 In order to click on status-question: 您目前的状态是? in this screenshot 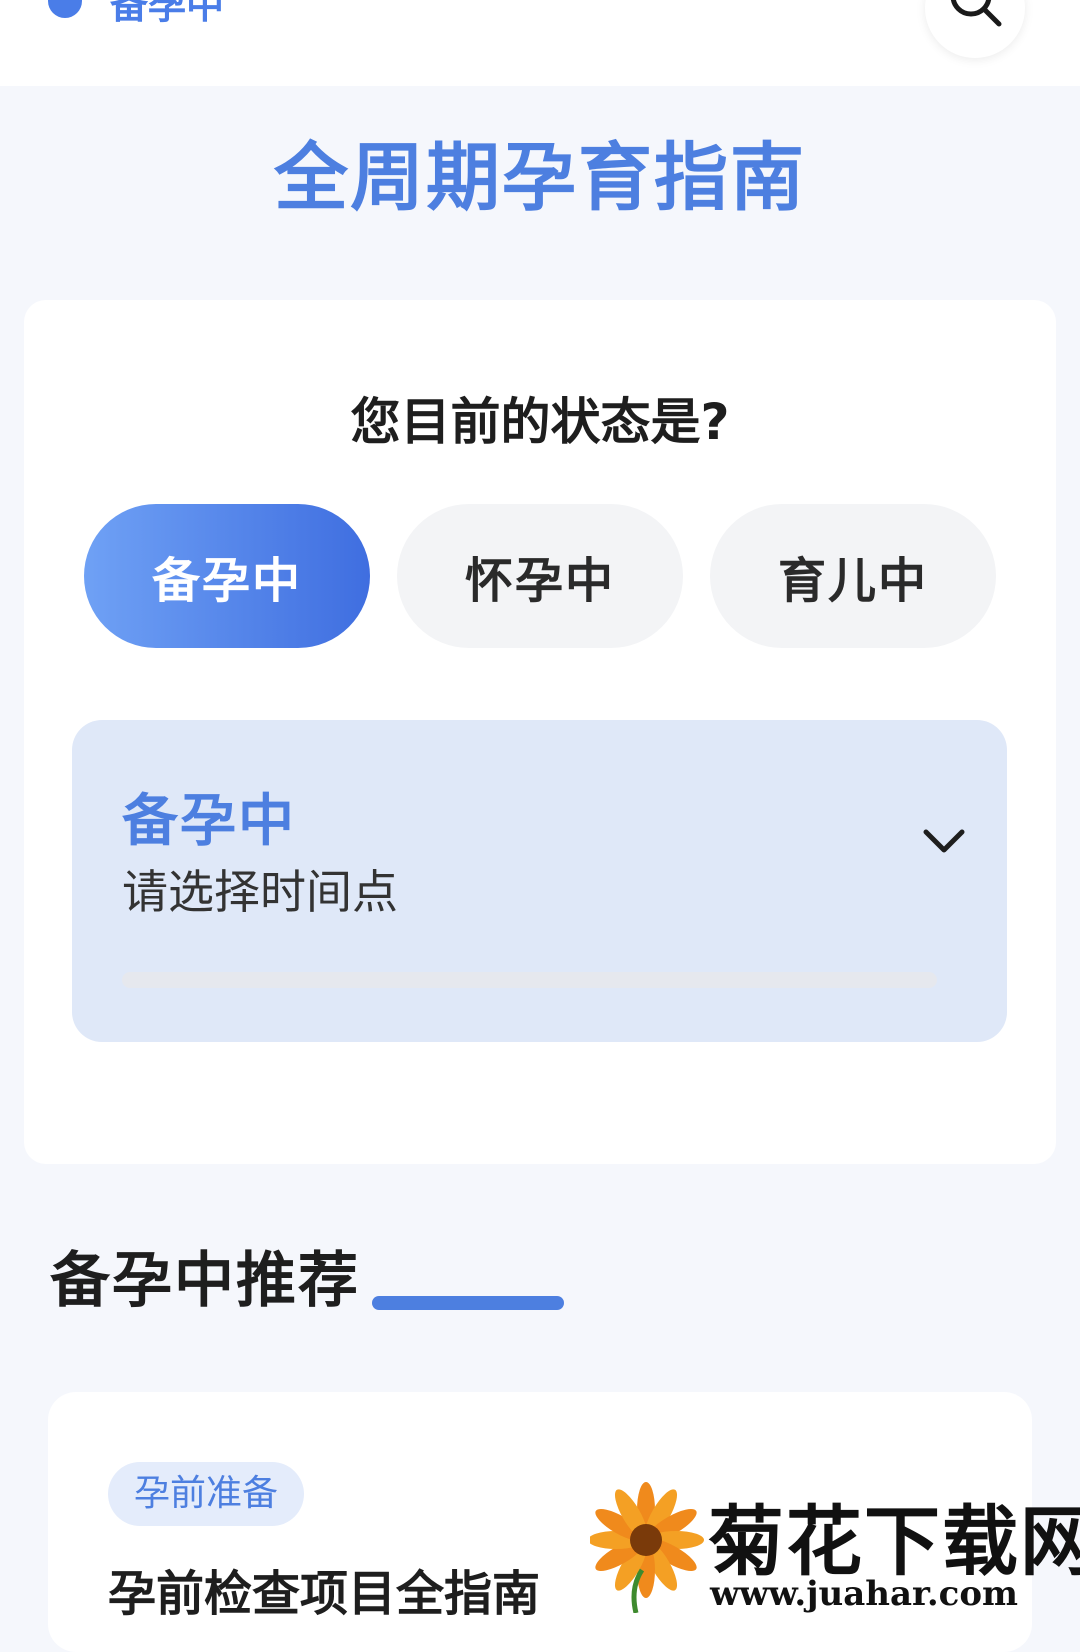, I will do `click(540, 422)`.